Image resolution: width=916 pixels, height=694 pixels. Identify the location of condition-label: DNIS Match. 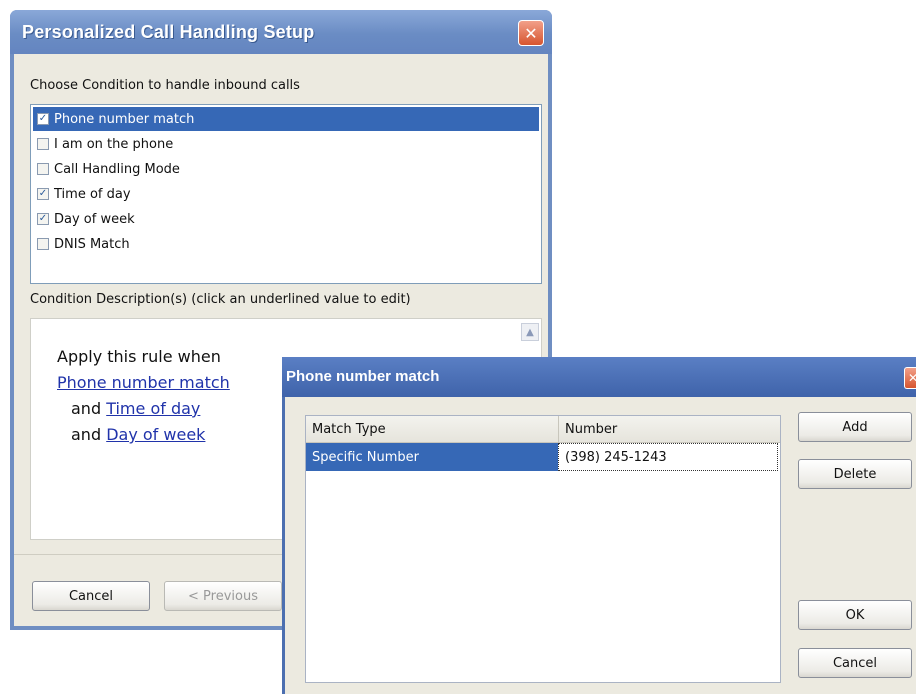
(92, 244).